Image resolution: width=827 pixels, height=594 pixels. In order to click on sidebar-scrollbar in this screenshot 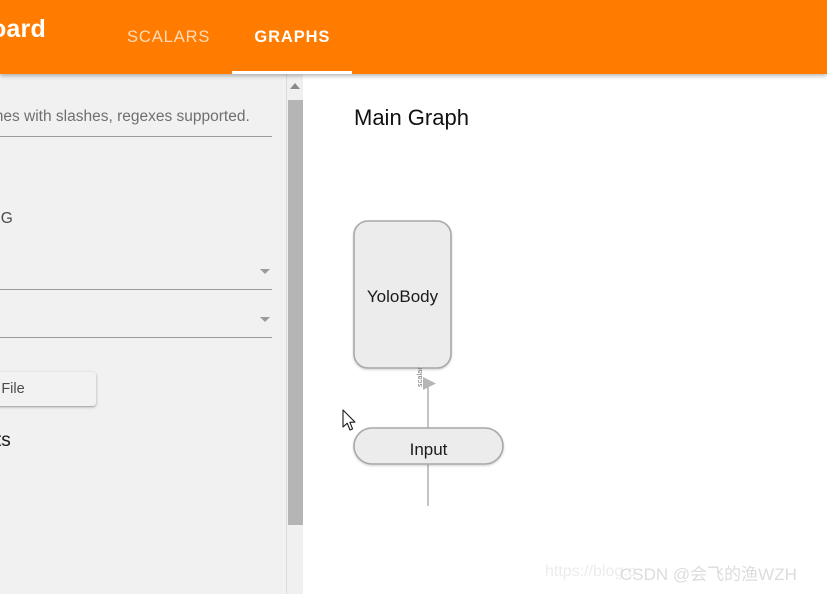, I will do `click(294, 334)`.